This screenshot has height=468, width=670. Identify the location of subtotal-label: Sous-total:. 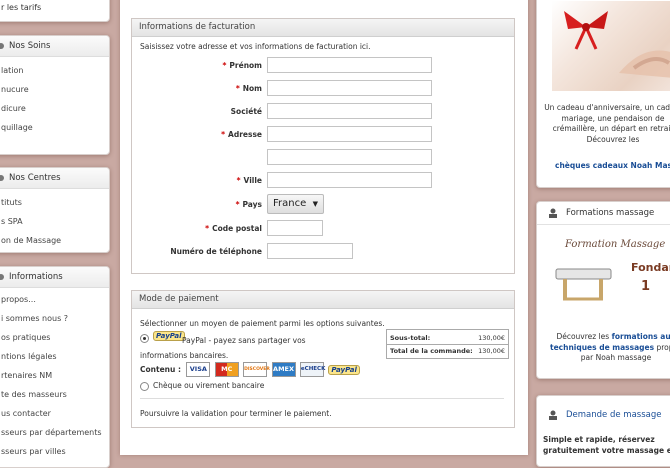
(410, 338).